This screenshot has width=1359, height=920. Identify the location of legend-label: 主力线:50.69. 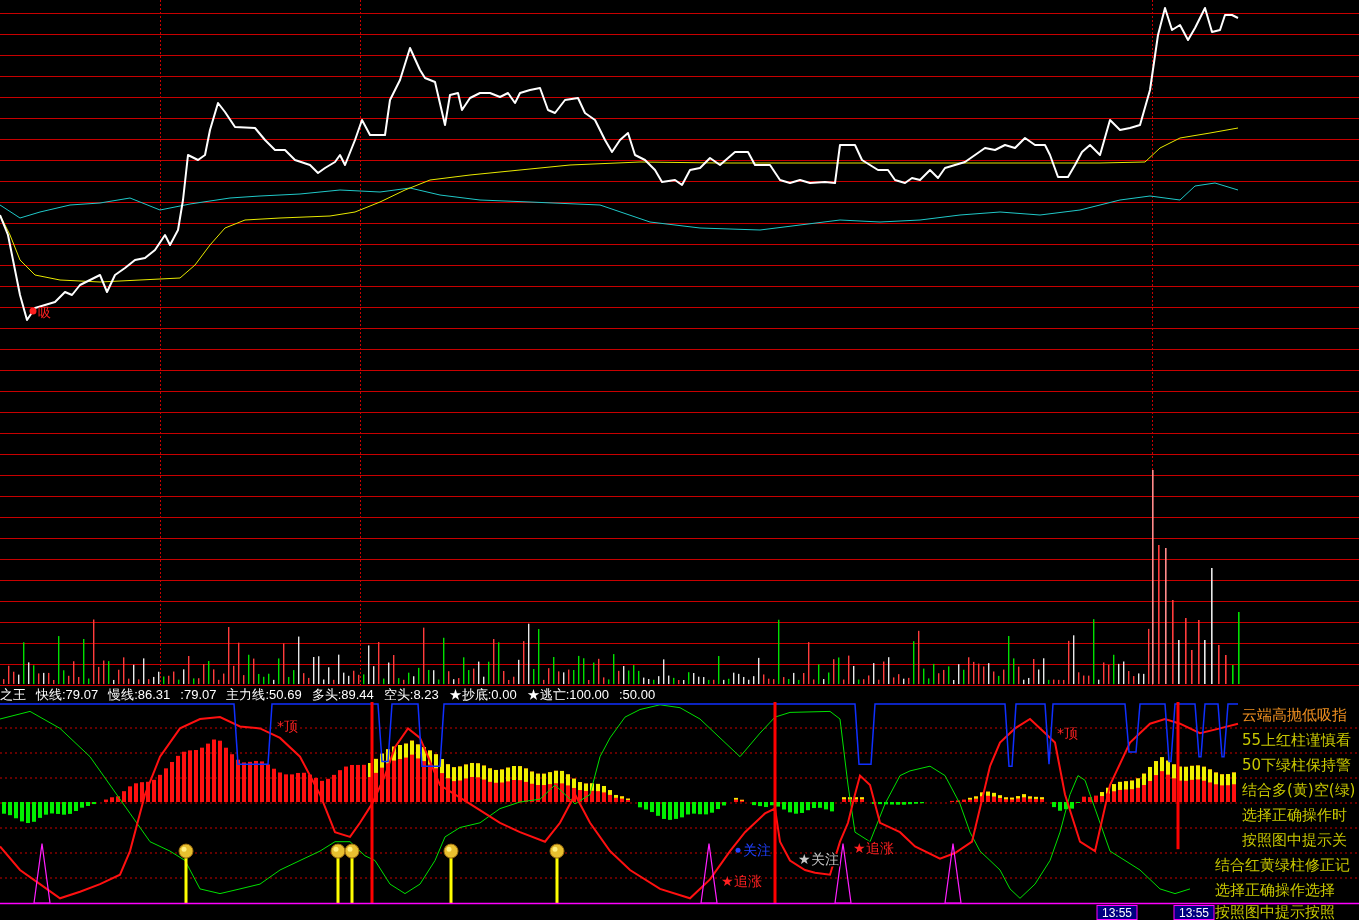
(264, 694).